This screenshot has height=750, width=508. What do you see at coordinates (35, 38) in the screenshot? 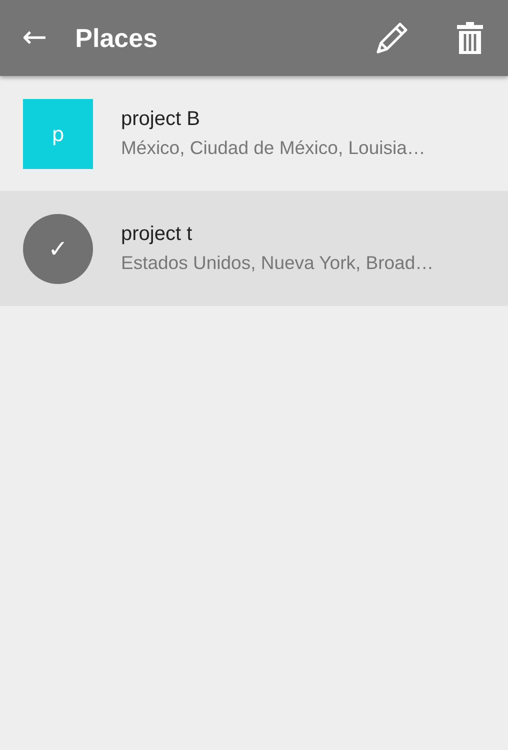
I see `back-button: ←` at bounding box center [35, 38].